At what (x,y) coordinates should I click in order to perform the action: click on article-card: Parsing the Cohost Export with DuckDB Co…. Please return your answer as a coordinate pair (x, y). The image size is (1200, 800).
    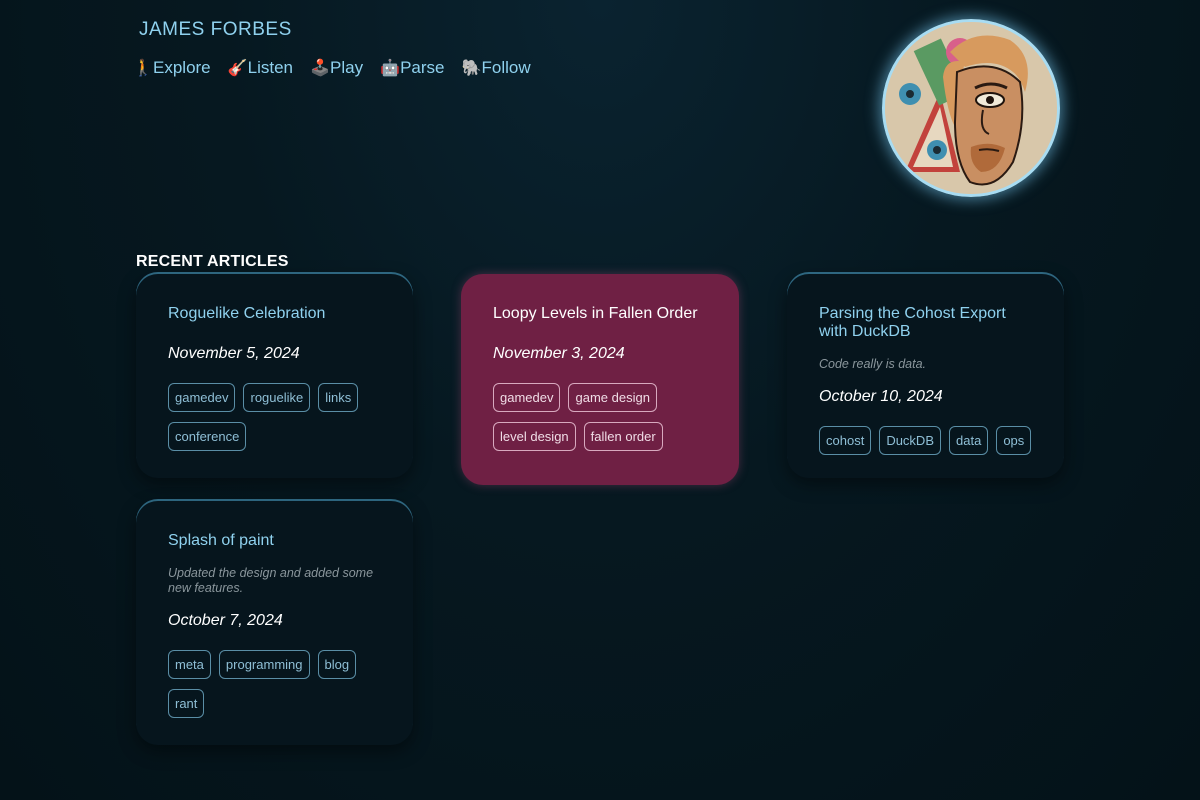
    Looking at the image, I should click on (925, 376).